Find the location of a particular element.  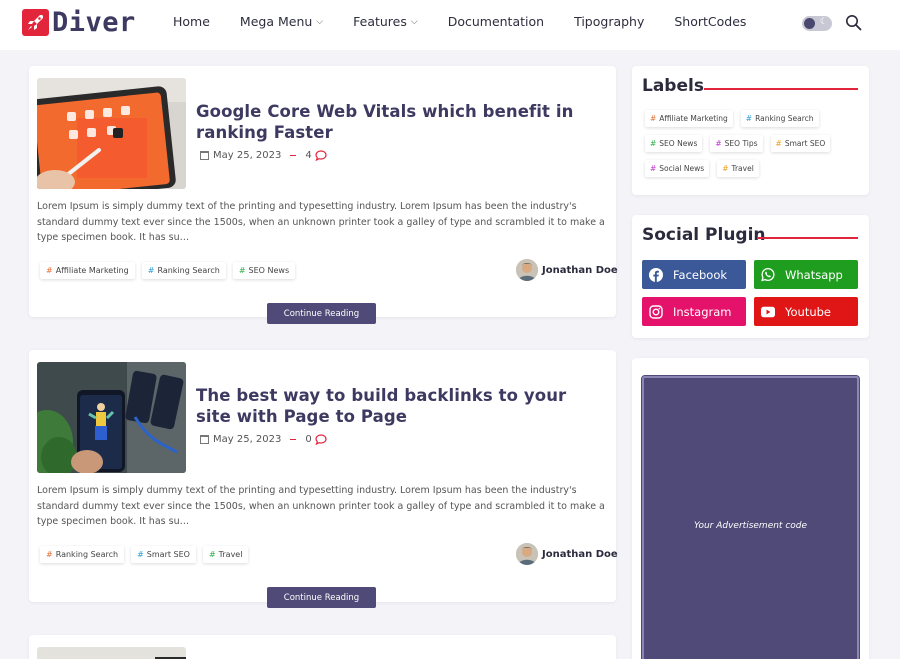

title-underline is located at coordinates (808, 238).